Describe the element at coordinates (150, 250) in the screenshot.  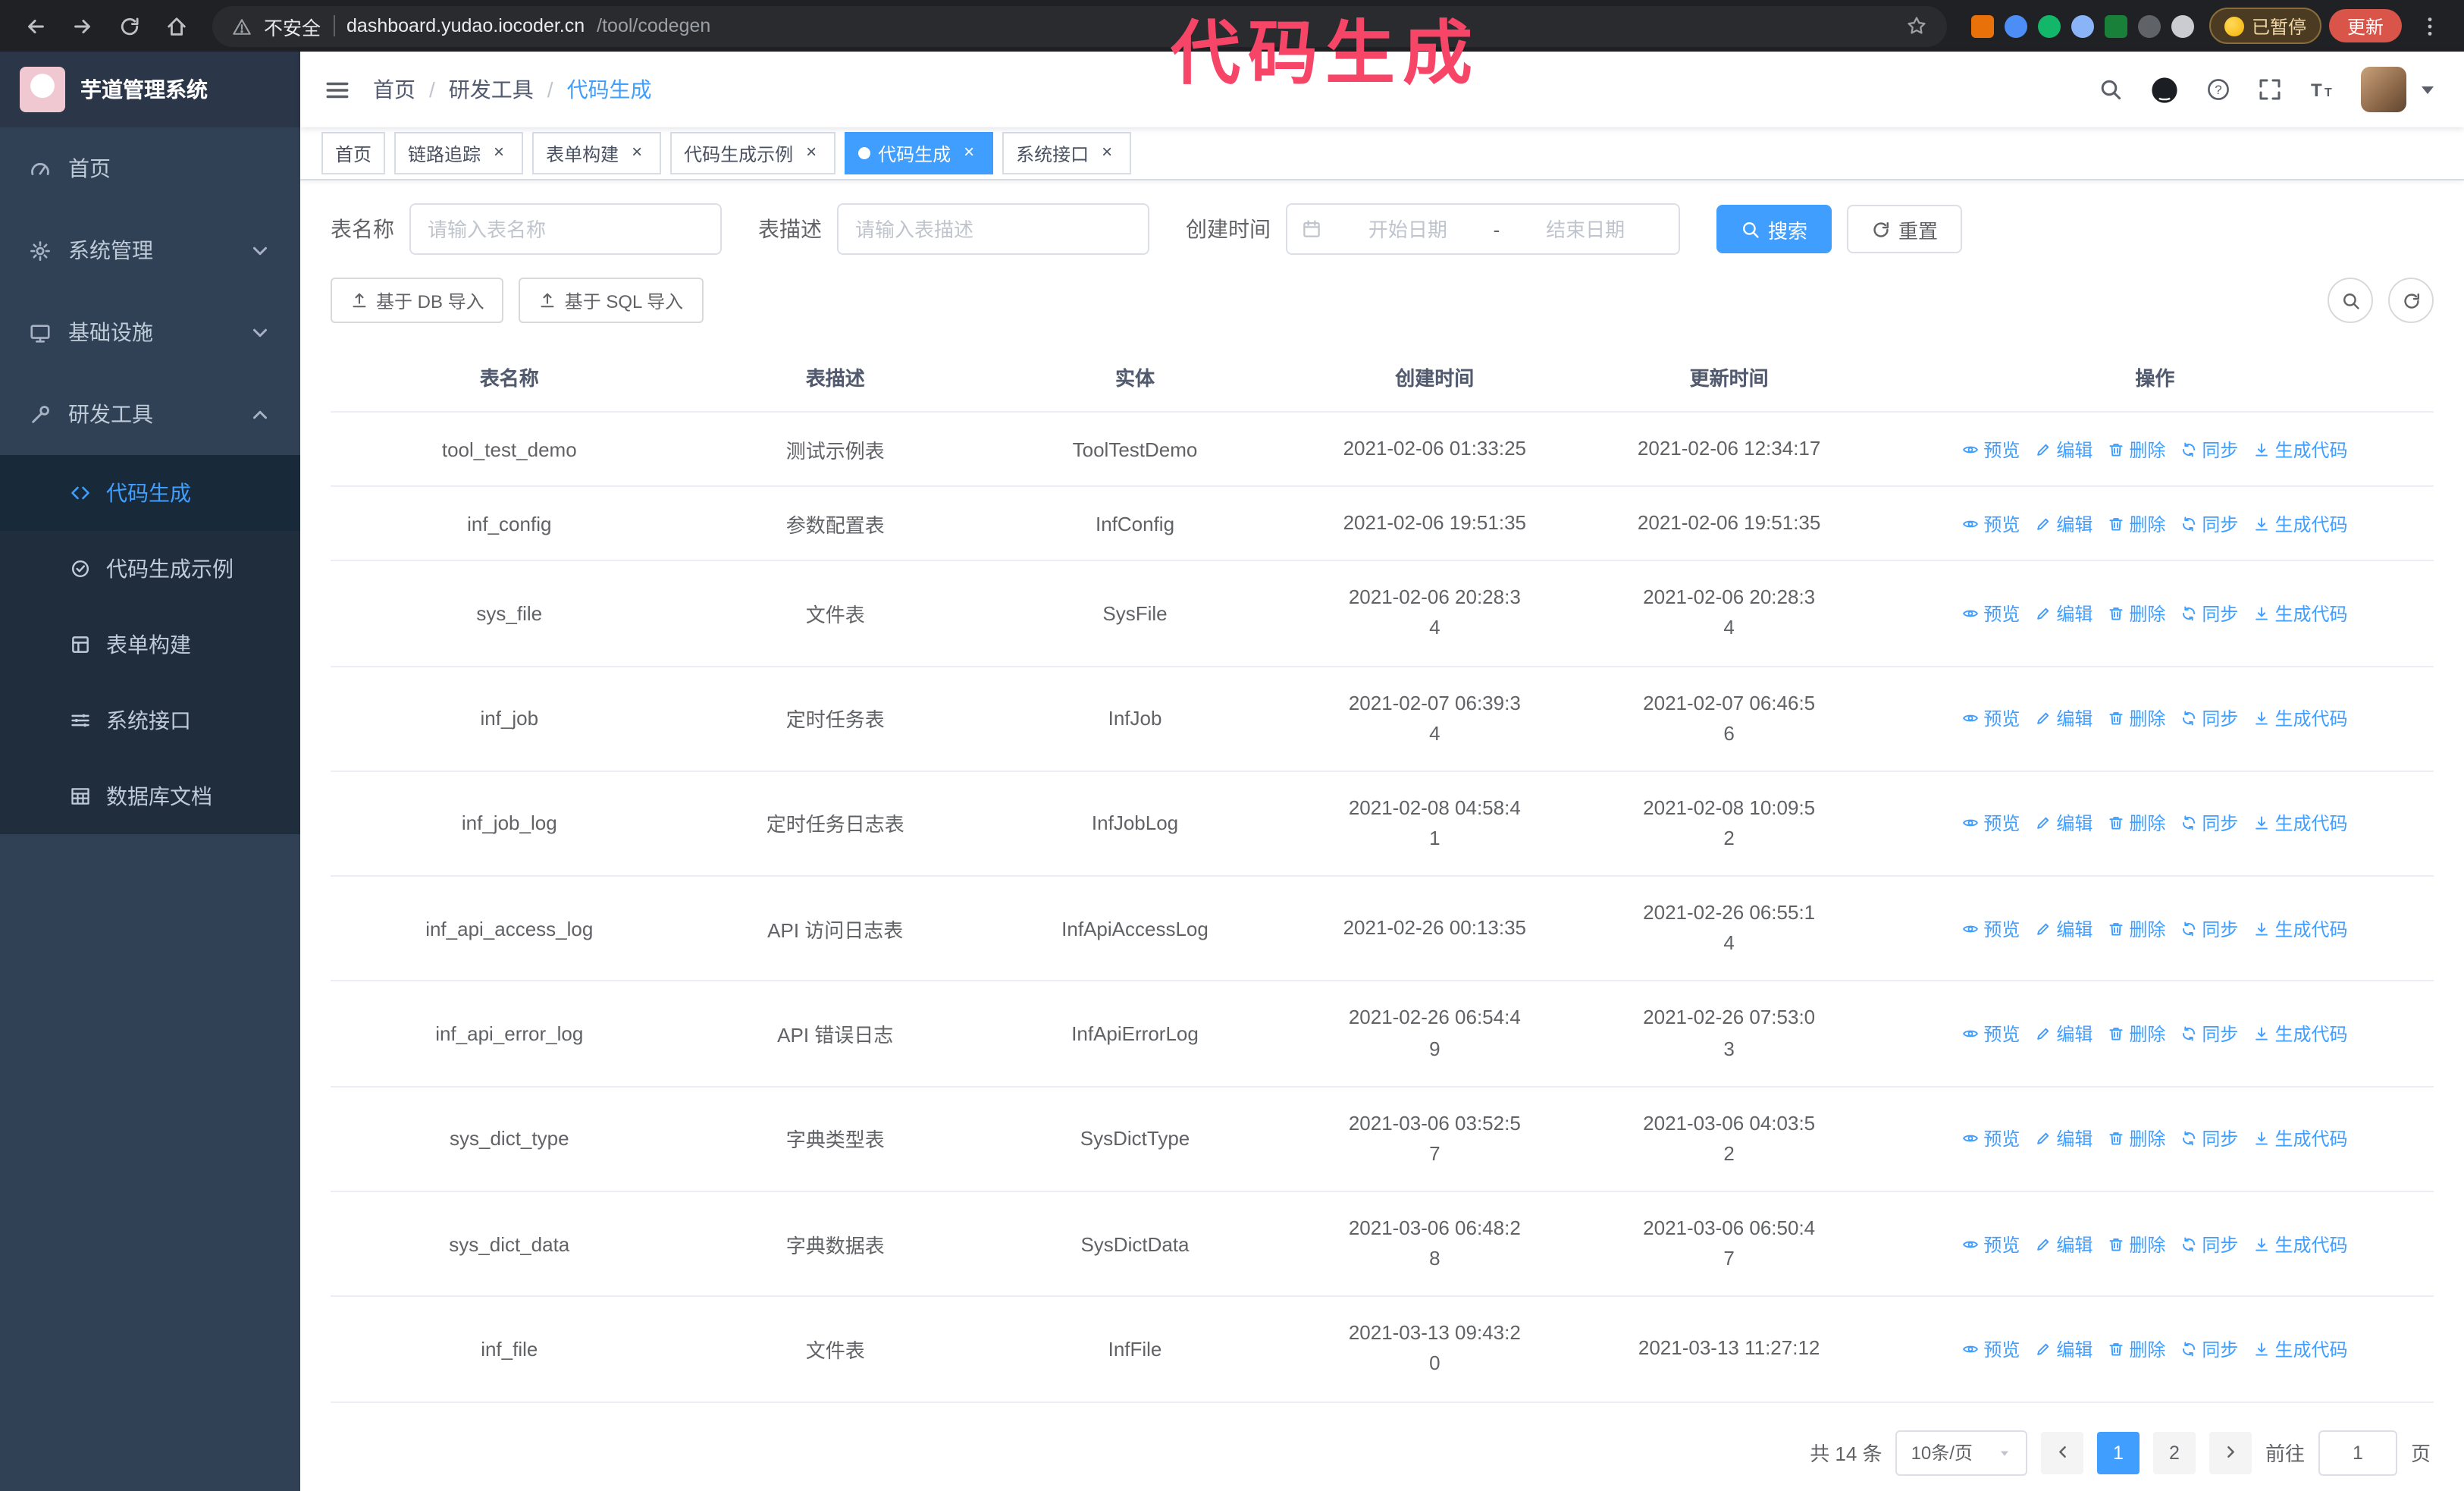
I see `sidebar-item: 系统管理` at that location.